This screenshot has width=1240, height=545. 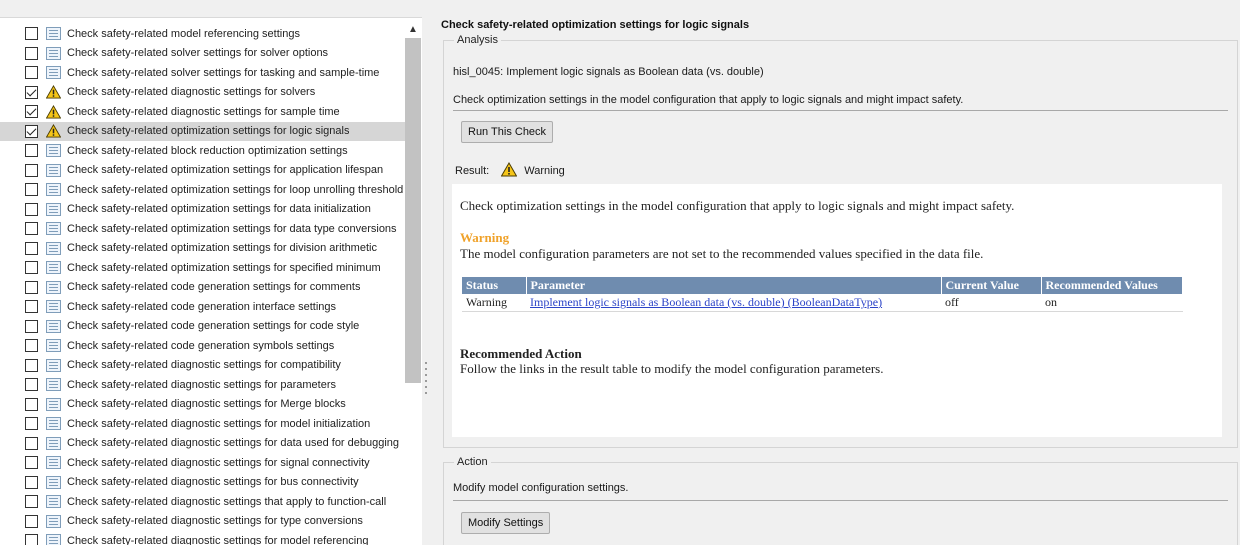 What do you see at coordinates (426, 379) in the screenshot?
I see `panel-splitter` at bounding box center [426, 379].